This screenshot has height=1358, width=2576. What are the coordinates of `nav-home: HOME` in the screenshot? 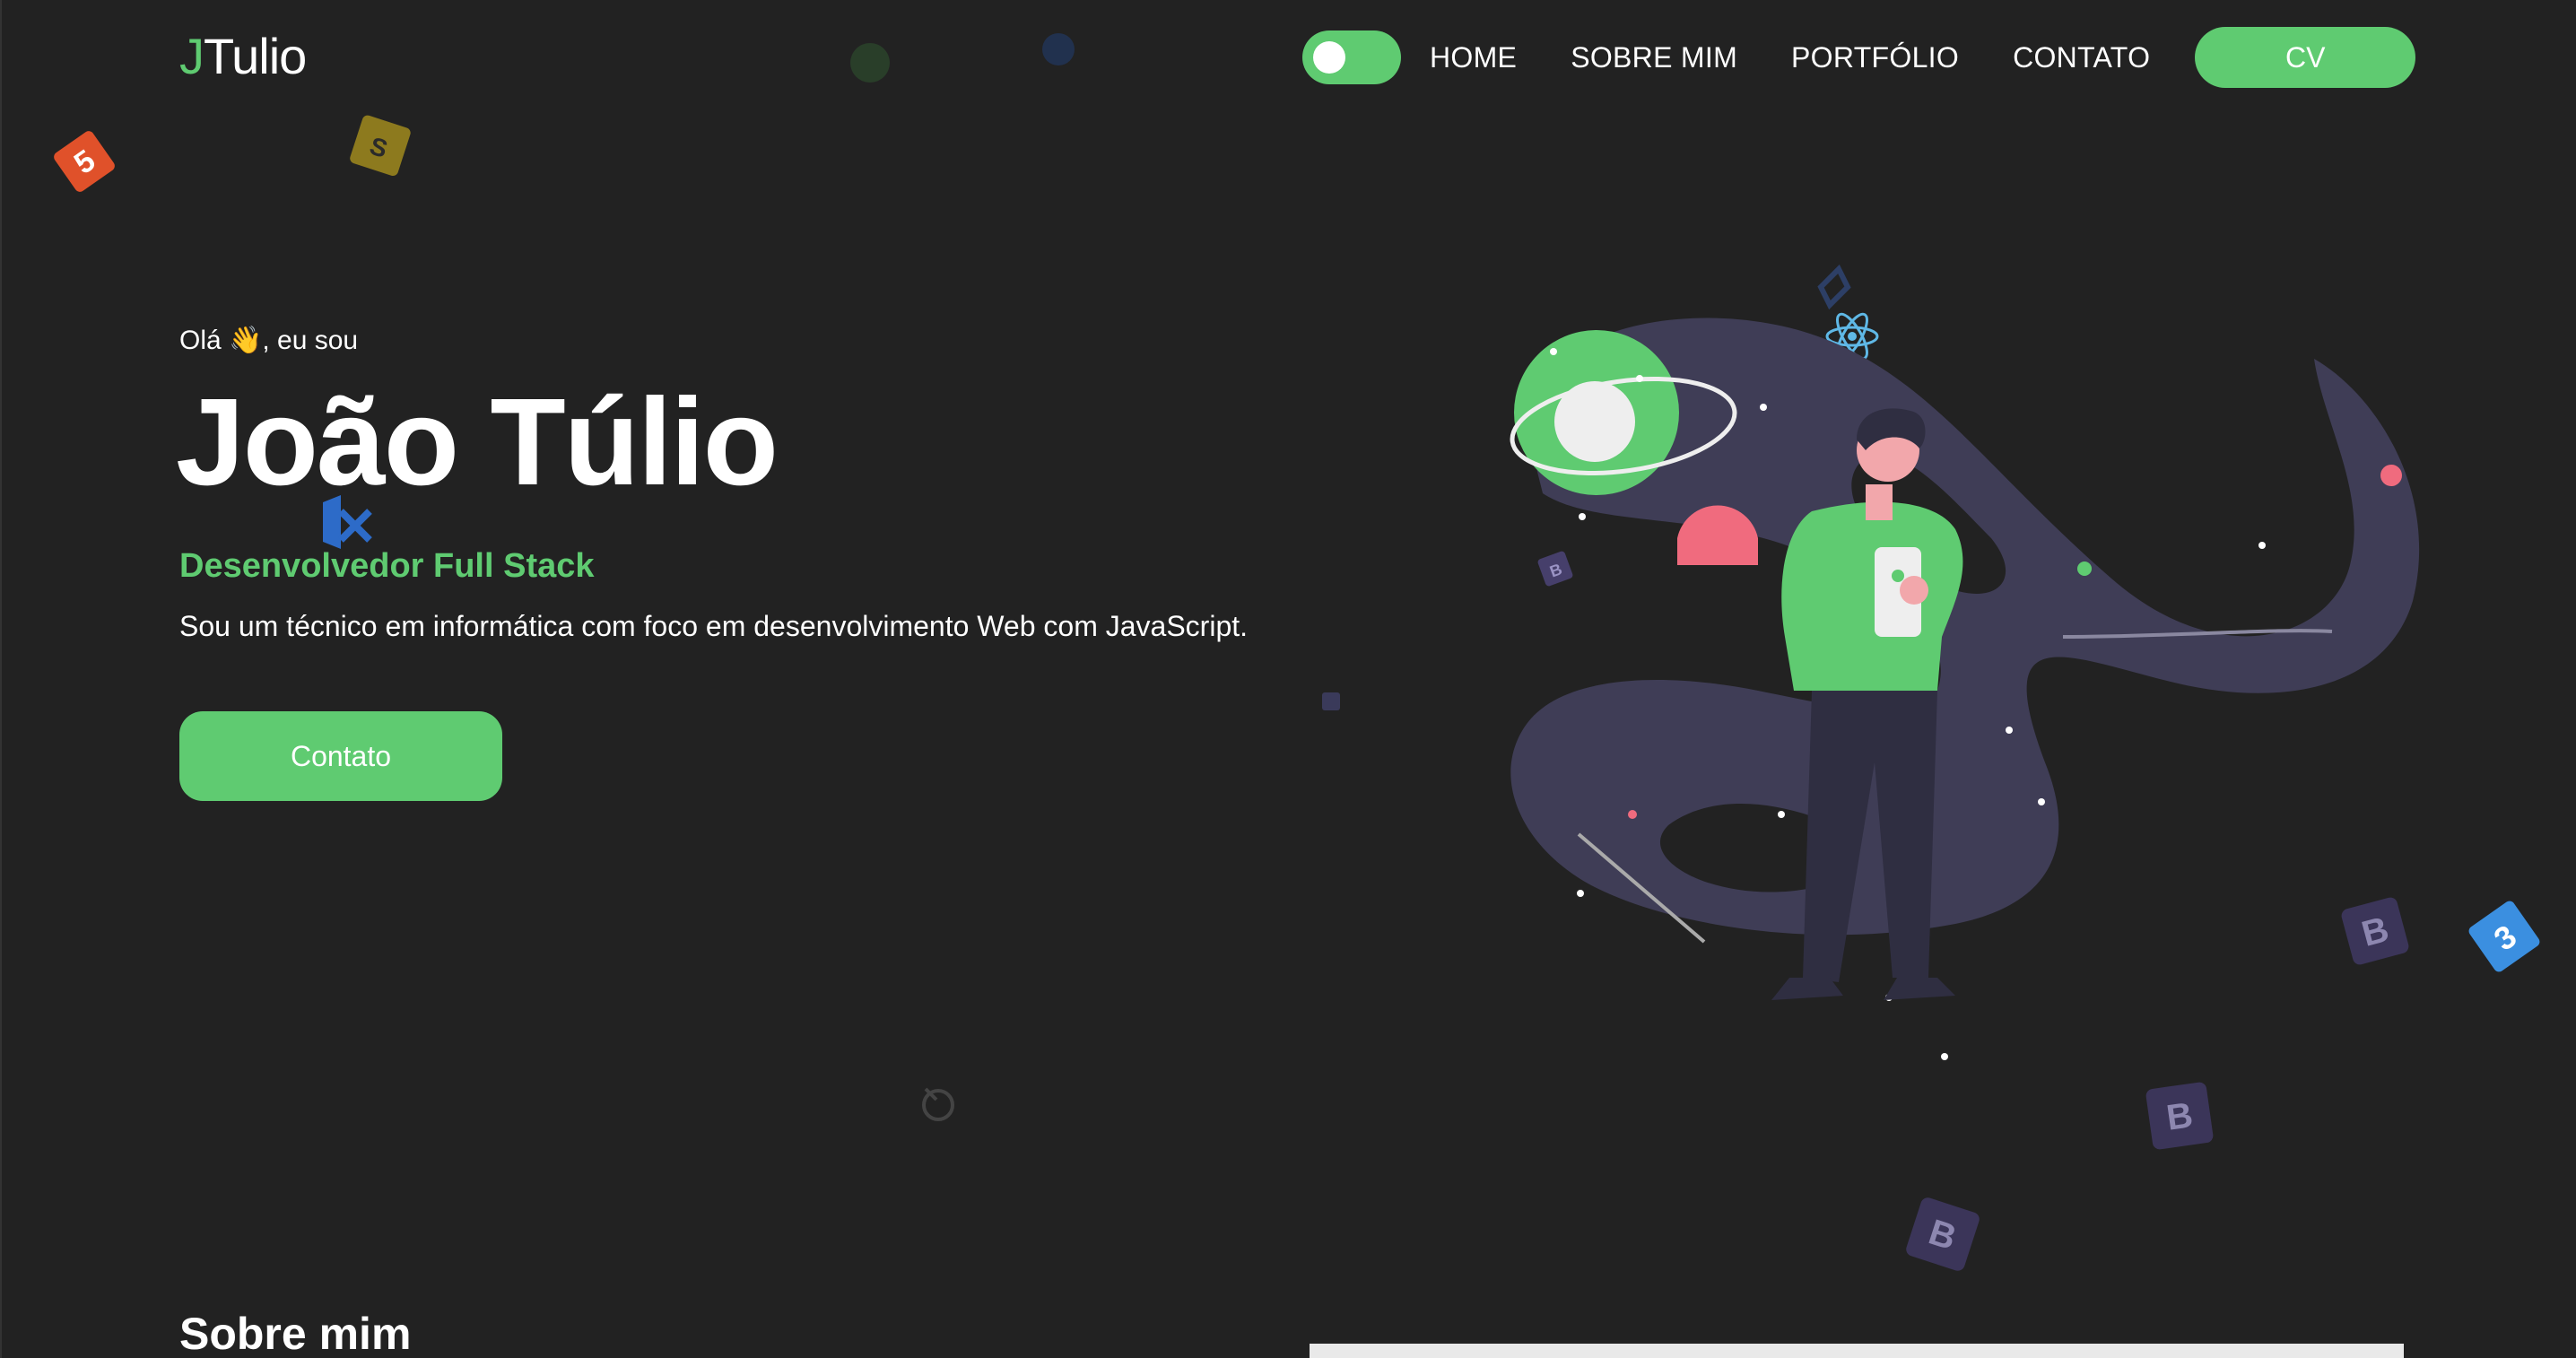 It's located at (1473, 57).